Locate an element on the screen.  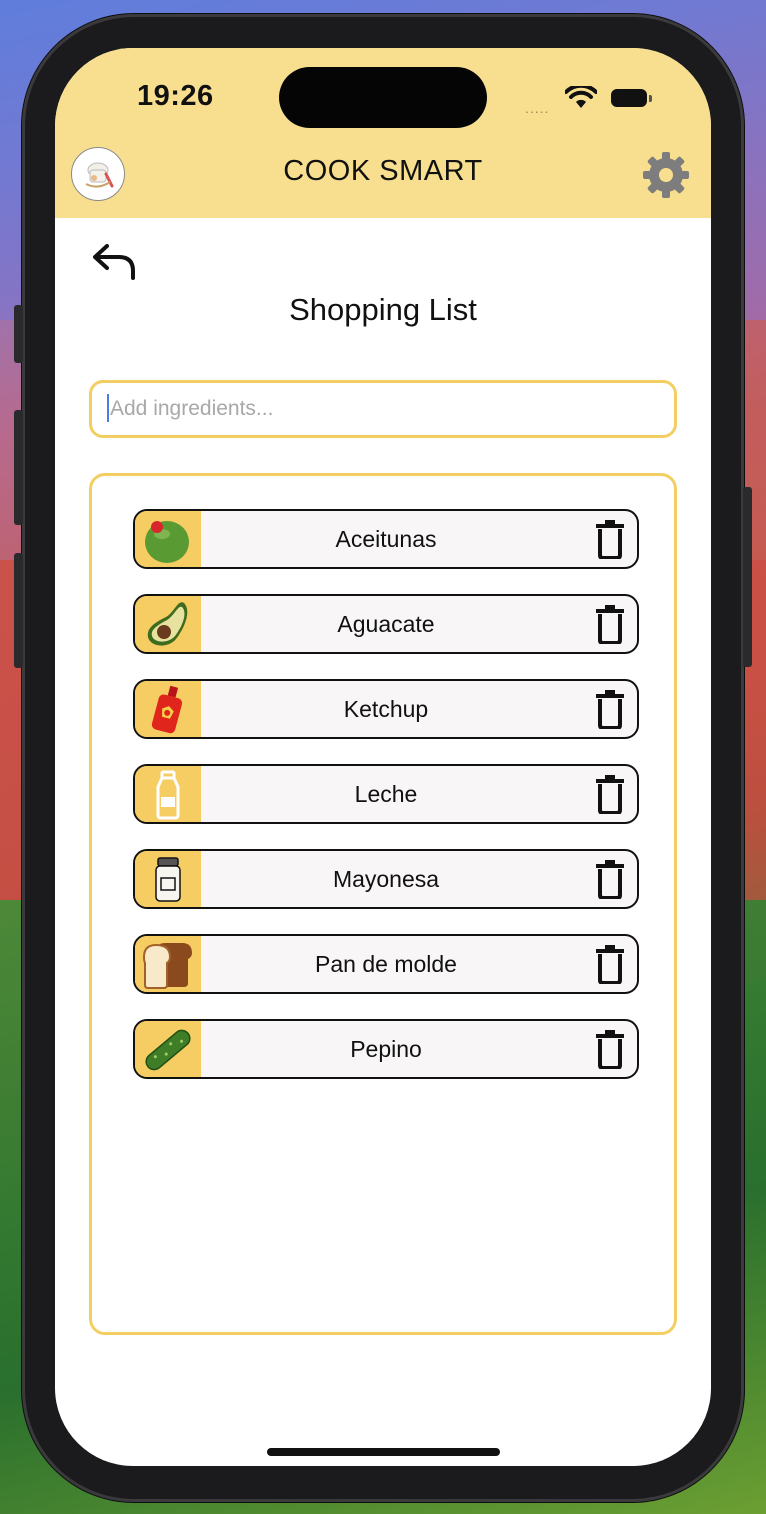
mayonnaise-jar-icon is located at coordinates (168, 879).